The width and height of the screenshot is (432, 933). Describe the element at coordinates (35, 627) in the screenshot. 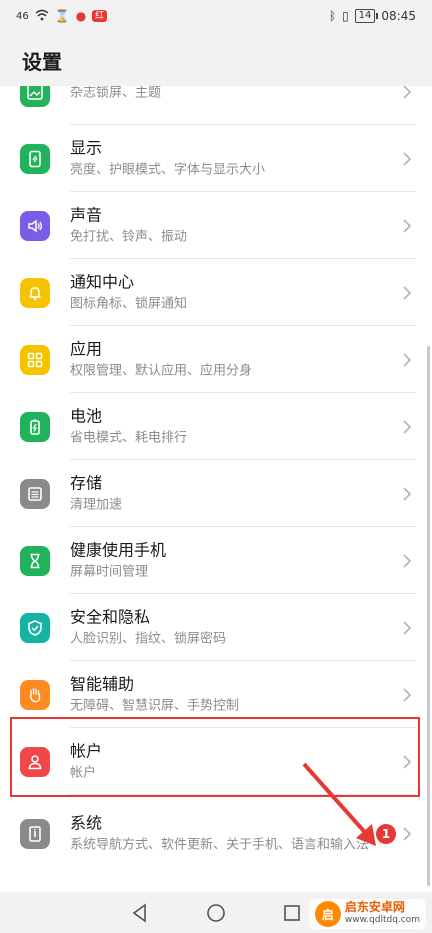

I see `shield-icon` at that location.